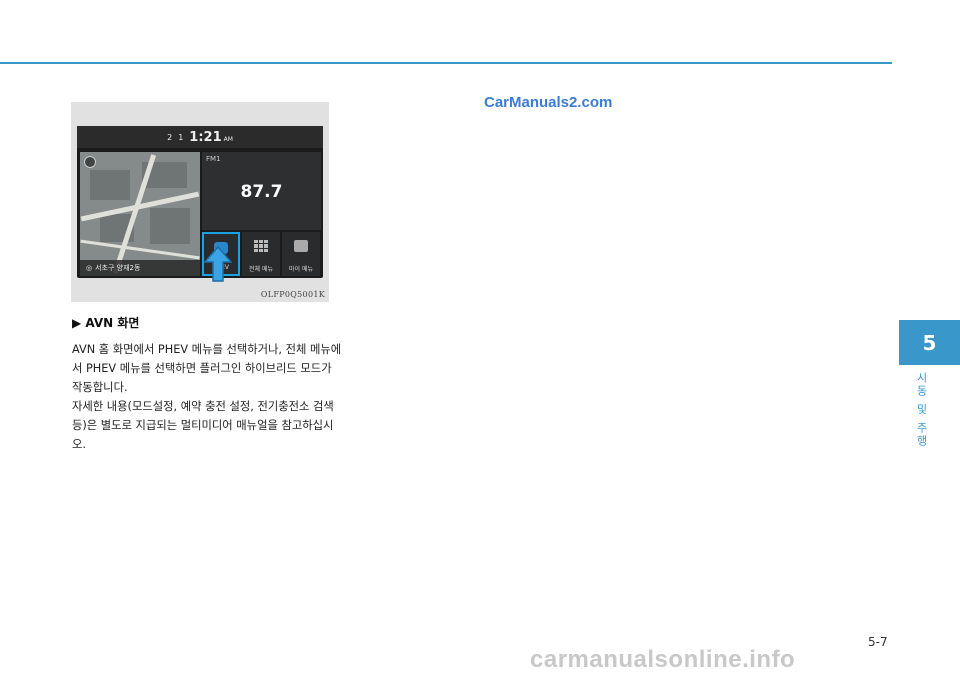  What do you see at coordinates (301, 269) in the screenshot?
I see `my-menu-label: 마이 메뉴` at bounding box center [301, 269].